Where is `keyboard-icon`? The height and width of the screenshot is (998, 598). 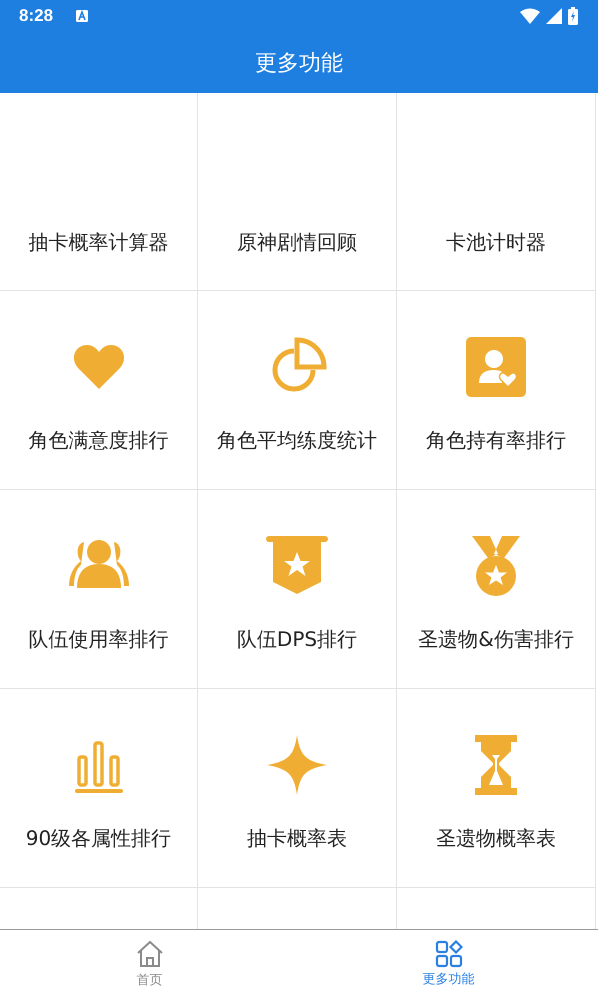 keyboard-icon is located at coordinates (82, 16).